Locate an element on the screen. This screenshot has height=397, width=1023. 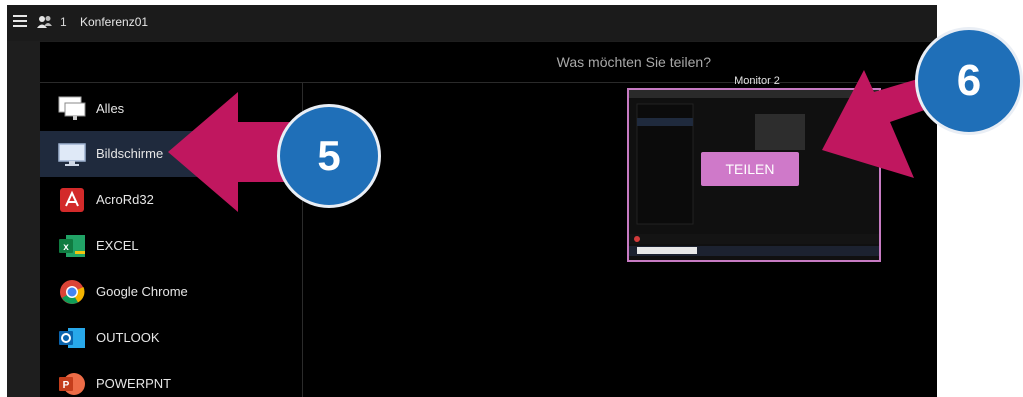
acrobat-icon is located at coordinates (72, 200).